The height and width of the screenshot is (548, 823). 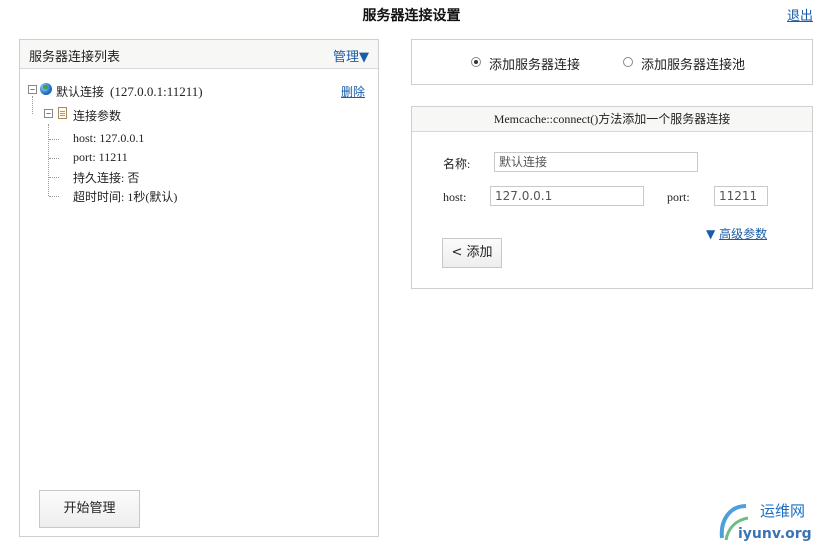 I want to click on host-label: host:, so click(x=455, y=197).